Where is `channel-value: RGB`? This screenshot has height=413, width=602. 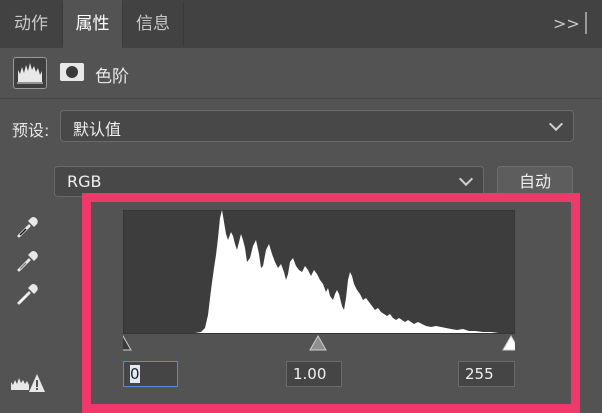
channel-value: RGB is located at coordinates (84, 181).